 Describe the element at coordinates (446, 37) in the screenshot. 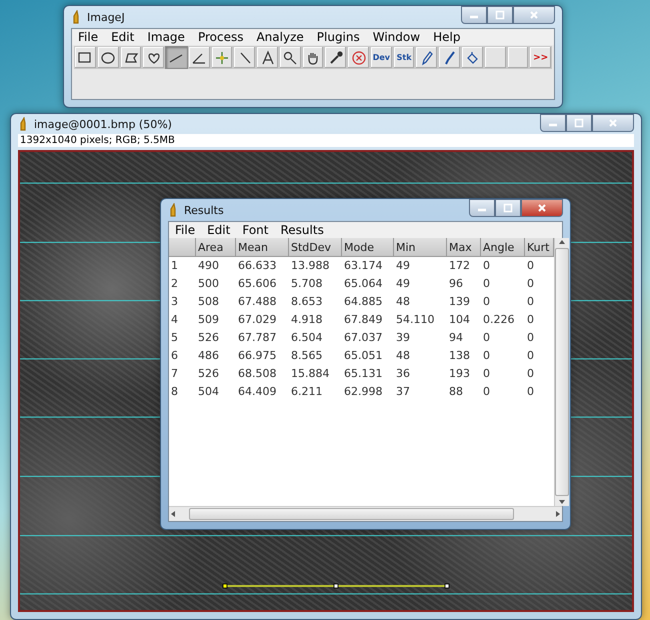

I see `menu-item: Help` at that location.